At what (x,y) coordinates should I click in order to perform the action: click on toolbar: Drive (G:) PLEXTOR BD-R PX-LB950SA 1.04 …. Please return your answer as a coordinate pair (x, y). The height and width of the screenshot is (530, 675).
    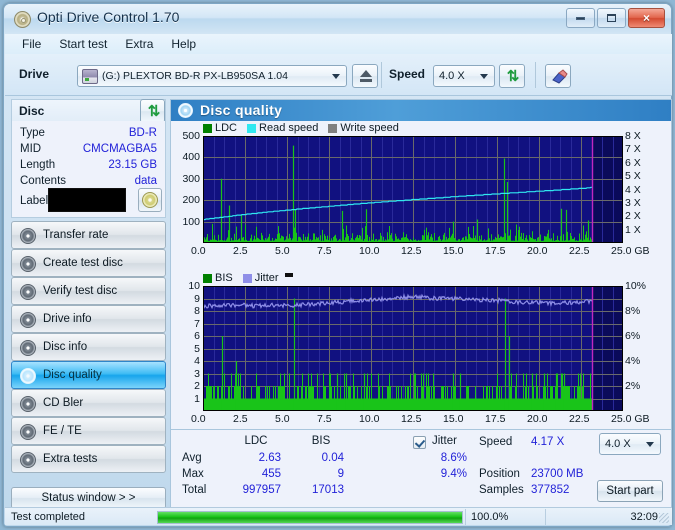
    Looking at the image, I should click on (338, 75).